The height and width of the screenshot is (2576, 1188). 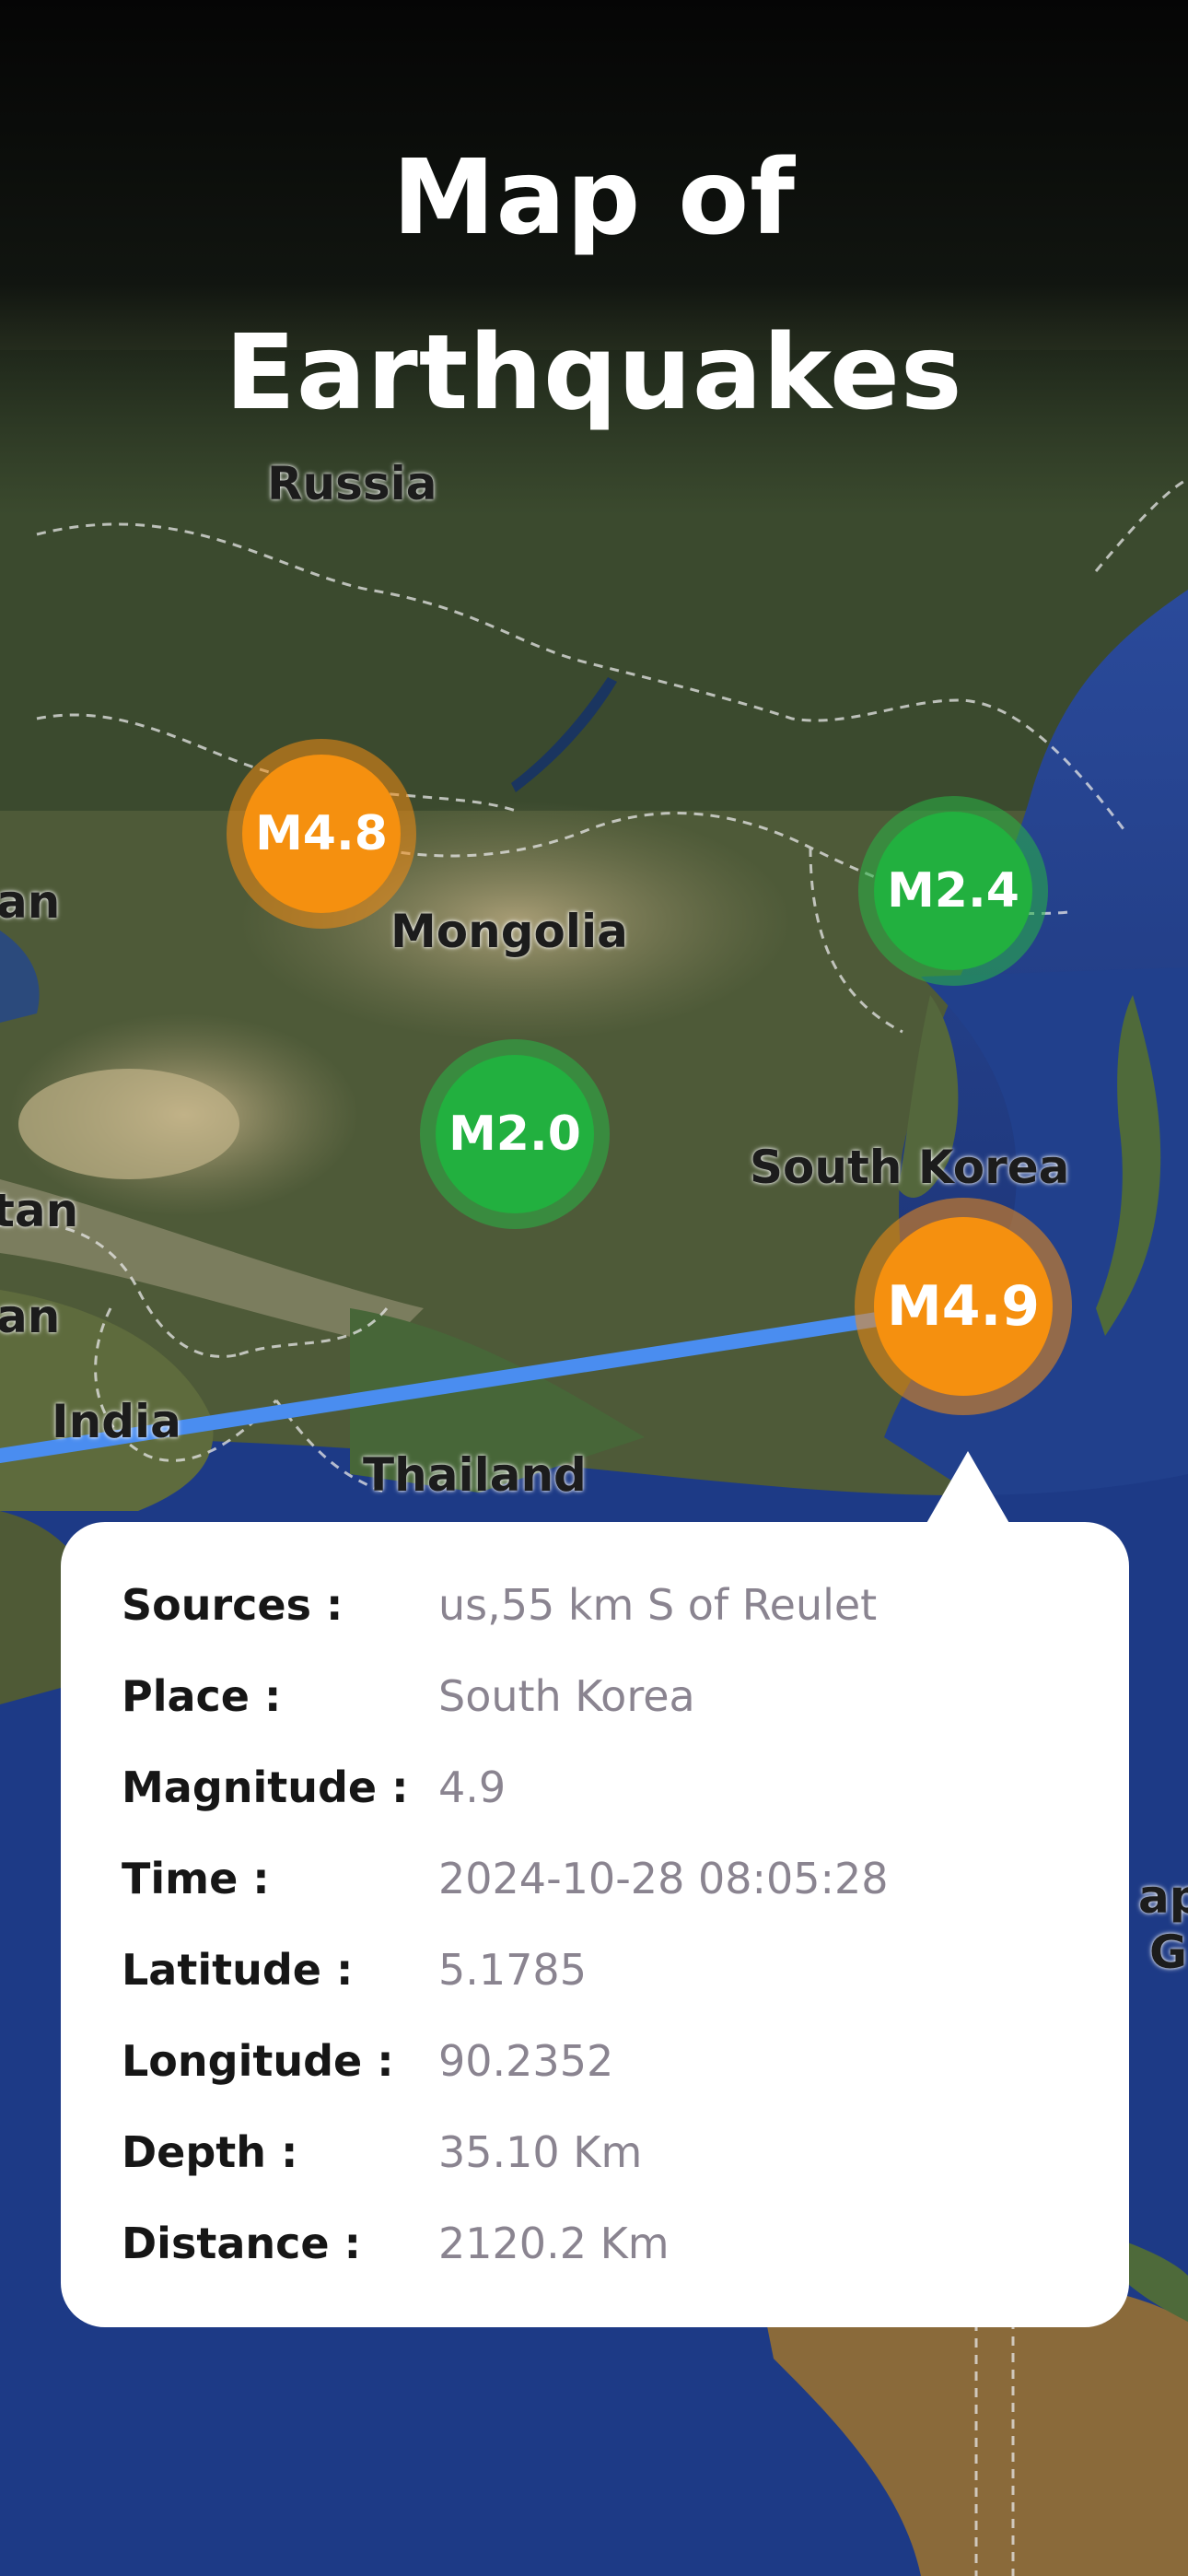 I want to click on detail-key: Distance :, so click(x=242, y=2243).